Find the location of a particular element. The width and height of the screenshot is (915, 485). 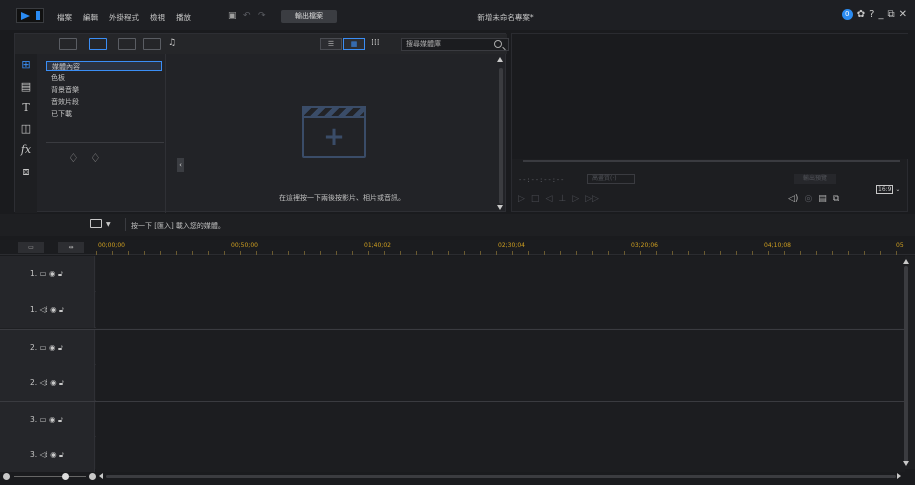

stop-icon: □ is located at coordinates (535, 199).